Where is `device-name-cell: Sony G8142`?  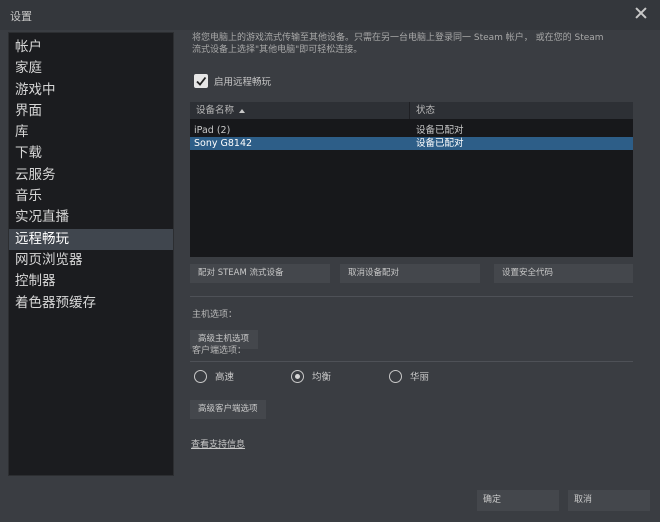 device-name-cell: Sony G8142 is located at coordinates (223, 143).